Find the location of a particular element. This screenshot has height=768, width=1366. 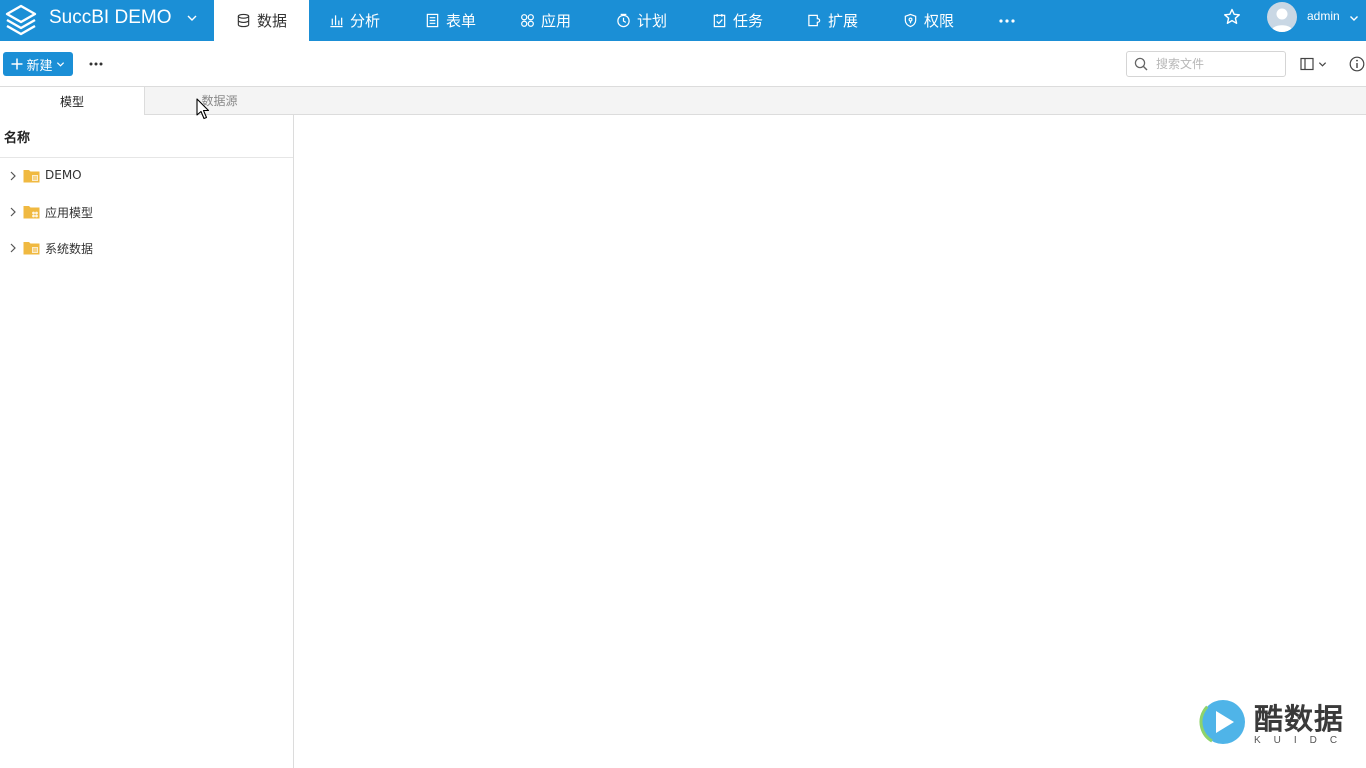

nav-tab-label: 分析 is located at coordinates (365, 21).